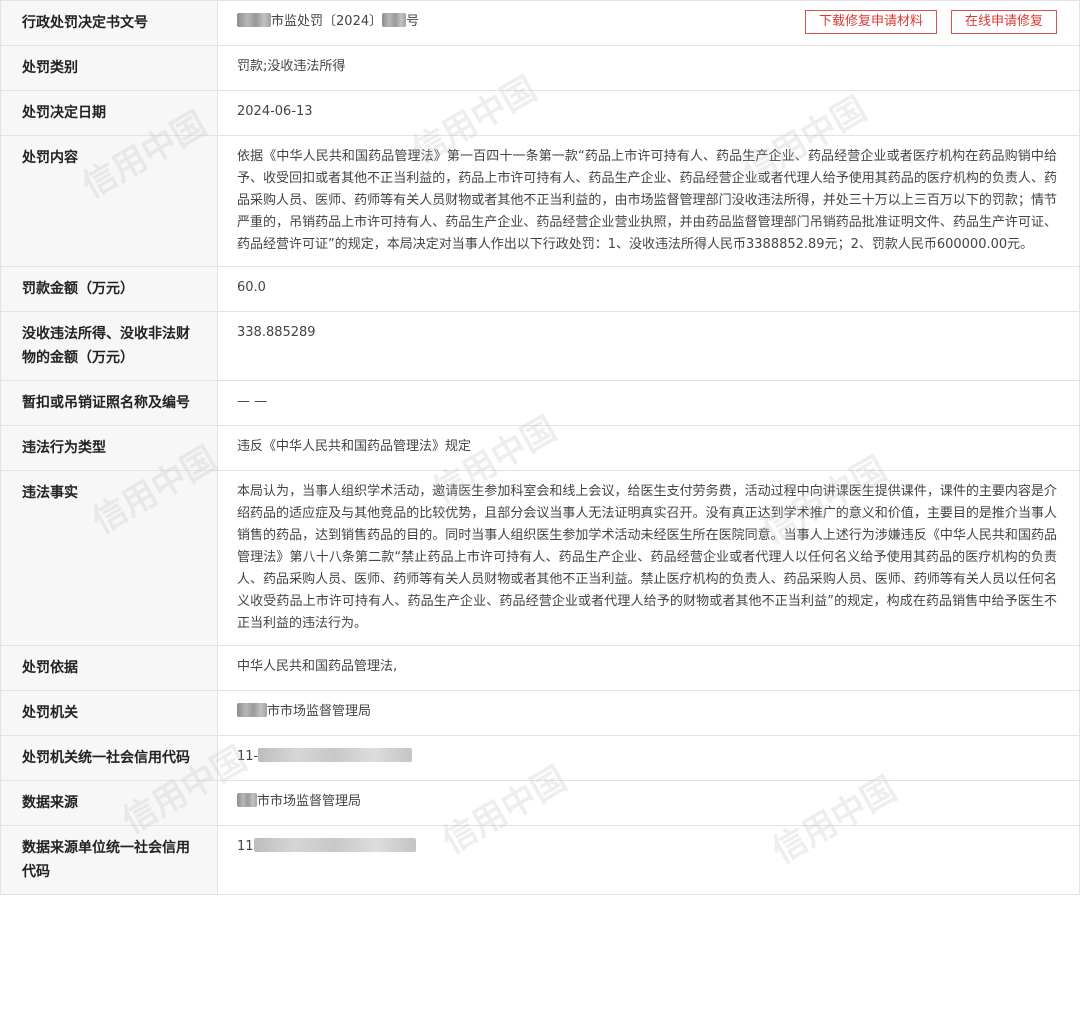 The width and height of the screenshot is (1080, 1014). What do you see at coordinates (648, 68) in the screenshot?
I see `row-value: 罚款;没收违法所得` at bounding box center [648, 68].